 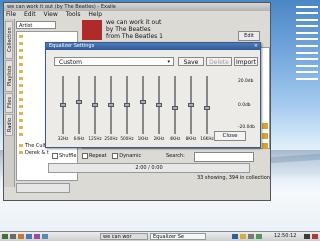 I want to click on track-title: we can work it out, so click(x=134, y=22).